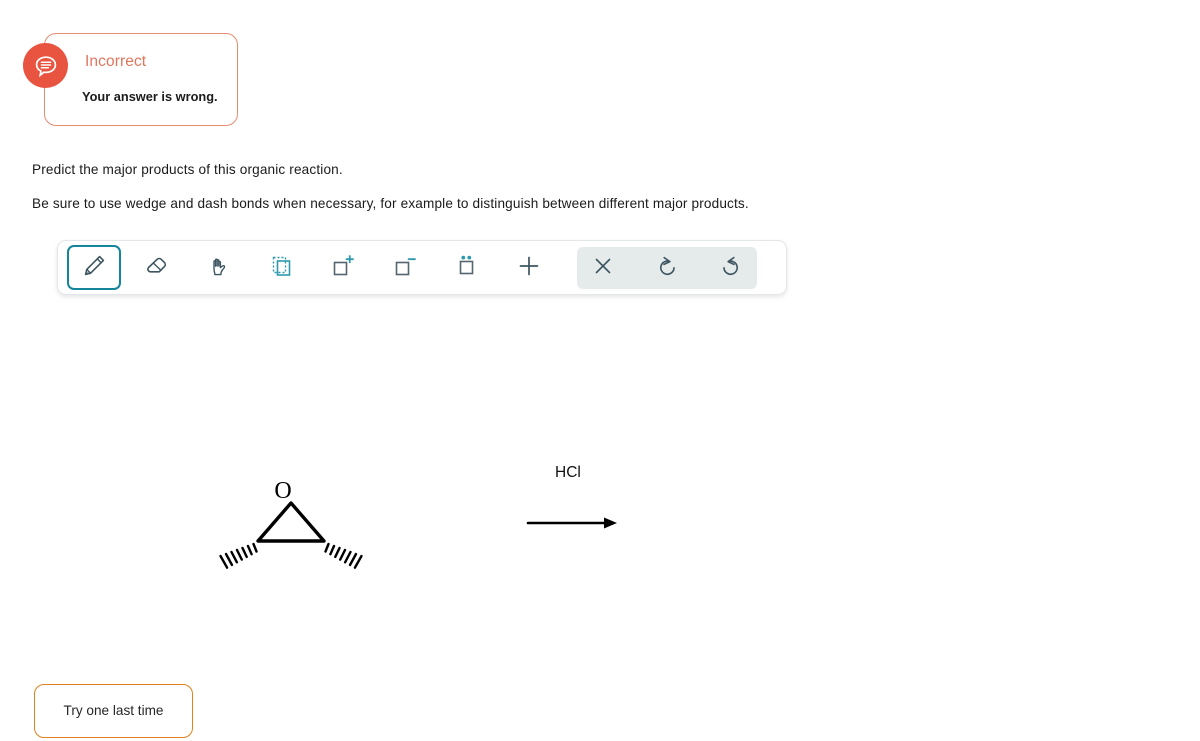  Describe the element at coordinates (571, 523) in the screenshot. I see `reaction-arrow-right` at that location.